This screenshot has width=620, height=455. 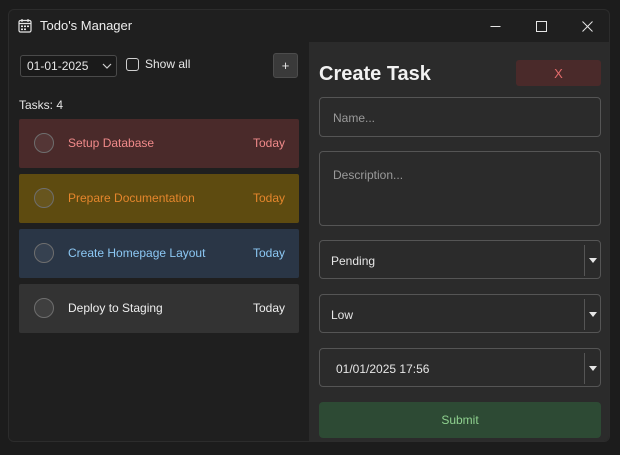 What do you see at coordinates (115, 308) in the screenshot?
I see `task-name: Deploy to Staging` at bounding box center [115, 308].